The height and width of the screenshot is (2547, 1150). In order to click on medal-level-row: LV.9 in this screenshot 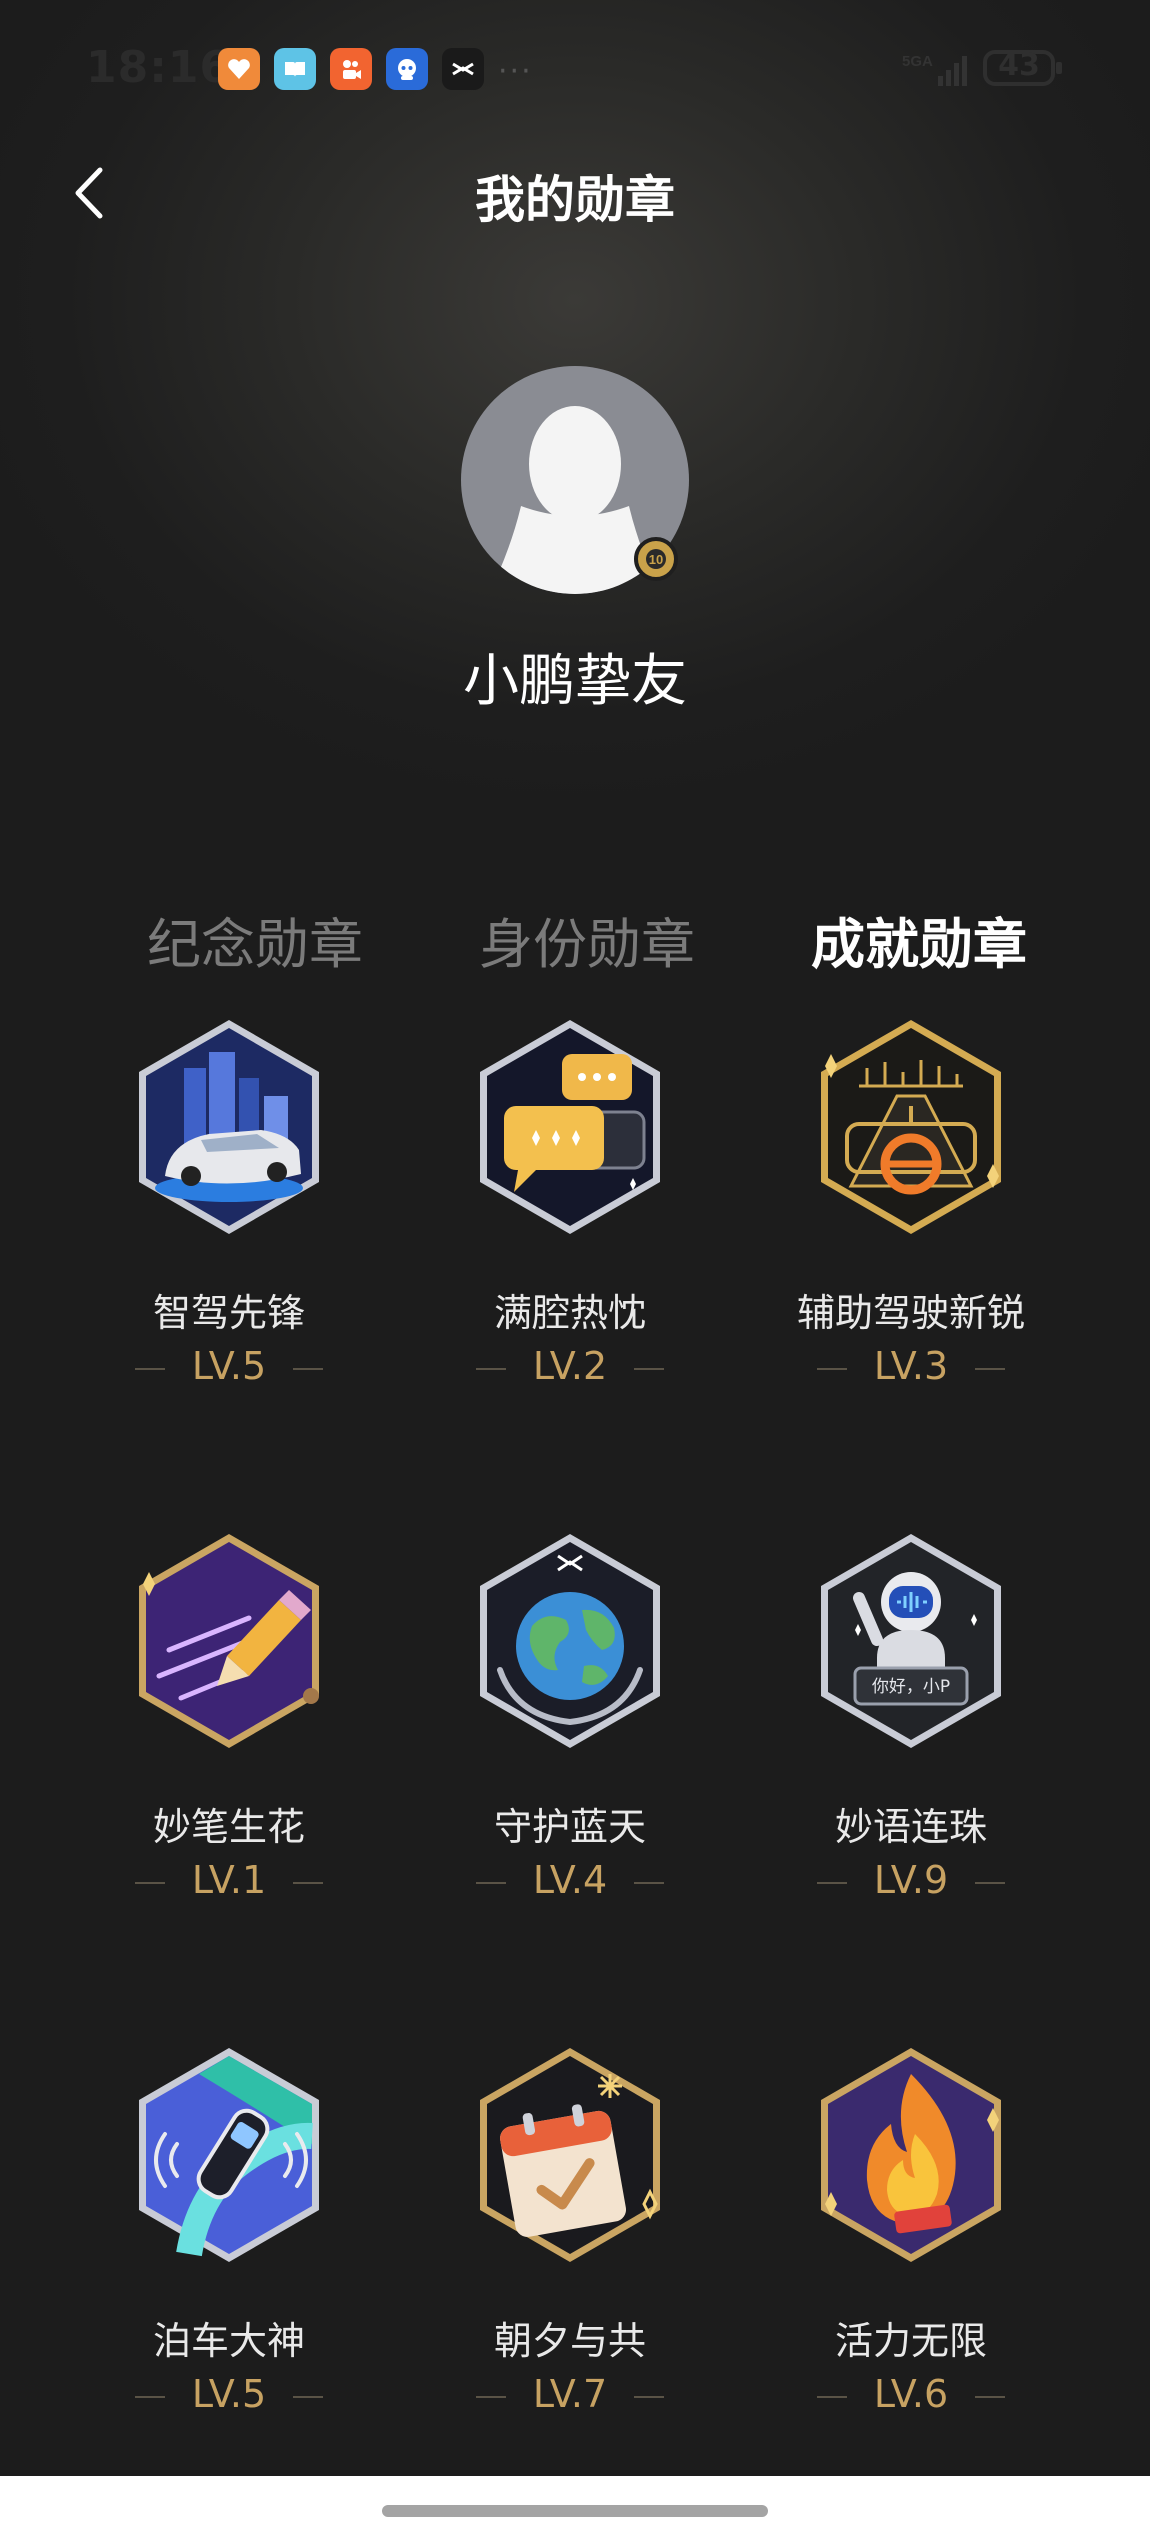, I will do `click(911, 1883)`.